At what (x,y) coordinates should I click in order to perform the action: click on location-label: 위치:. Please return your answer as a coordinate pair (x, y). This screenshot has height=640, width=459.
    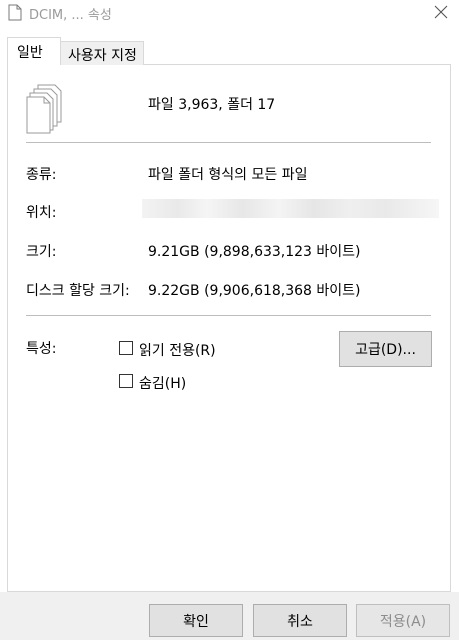
    Looking at the image, I should click on (41, 213).